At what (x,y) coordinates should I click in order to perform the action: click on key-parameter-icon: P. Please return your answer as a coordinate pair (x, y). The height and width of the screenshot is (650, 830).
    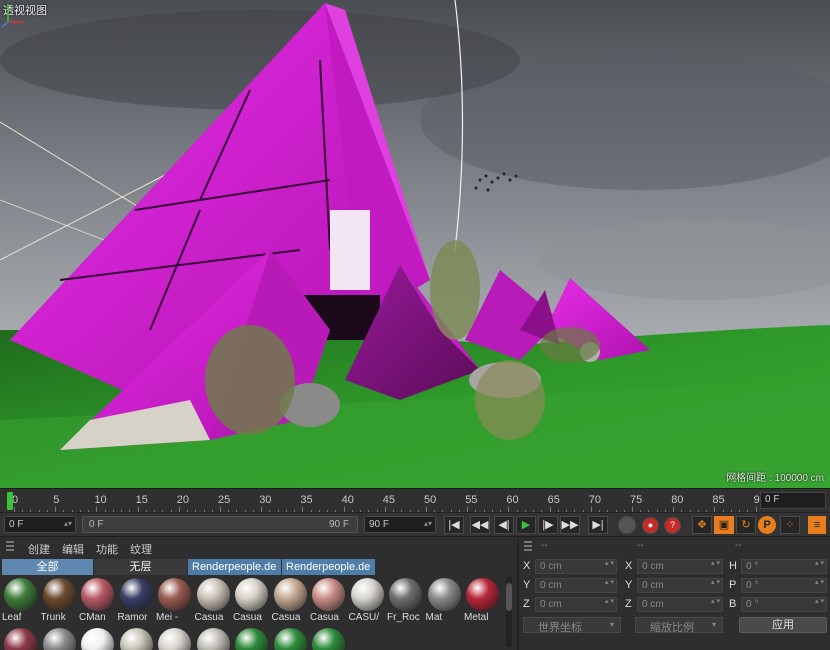
    Looking at the image, I should click on (767, 525).